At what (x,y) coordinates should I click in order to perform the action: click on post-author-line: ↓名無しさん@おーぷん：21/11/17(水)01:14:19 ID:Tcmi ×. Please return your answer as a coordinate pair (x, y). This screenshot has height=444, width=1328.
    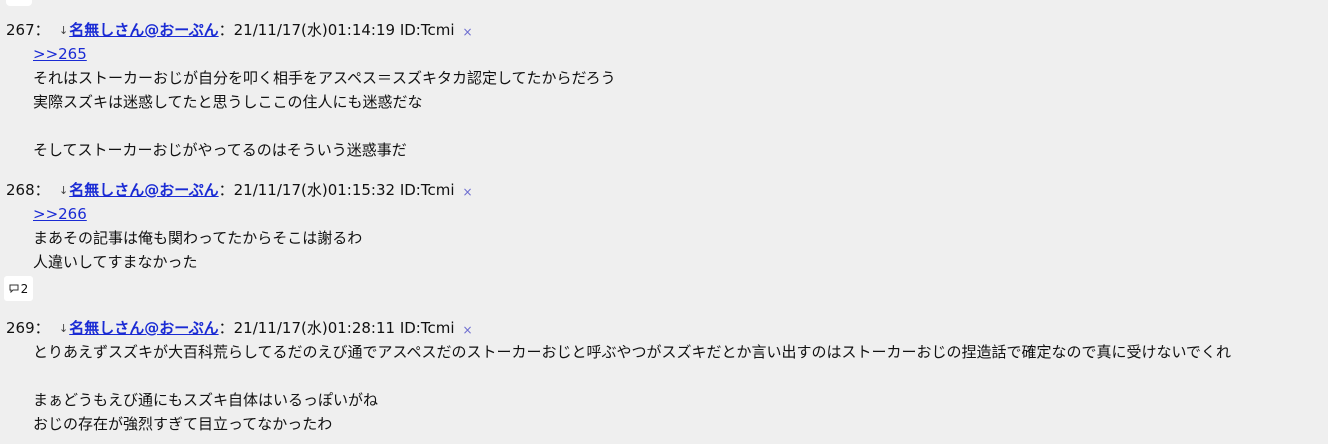
    Looking at the image, I should click on (266, 31).